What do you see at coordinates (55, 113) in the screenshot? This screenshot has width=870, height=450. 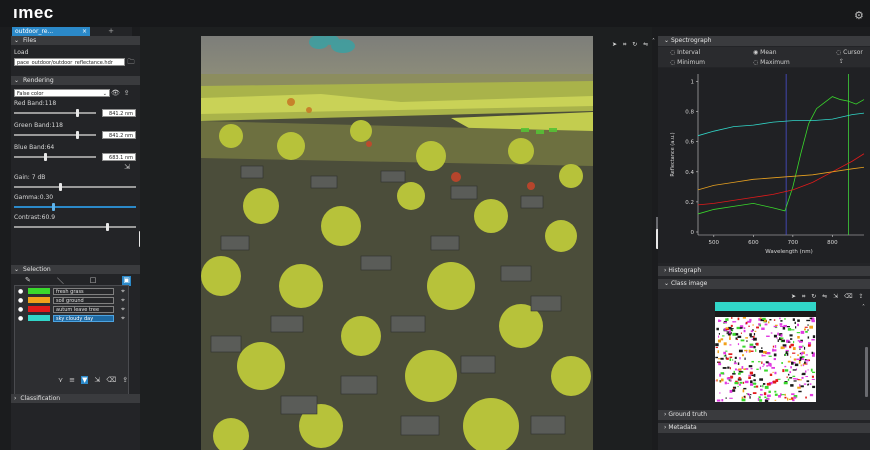 I see `red-band-slider` at bounding box center [55, 113].